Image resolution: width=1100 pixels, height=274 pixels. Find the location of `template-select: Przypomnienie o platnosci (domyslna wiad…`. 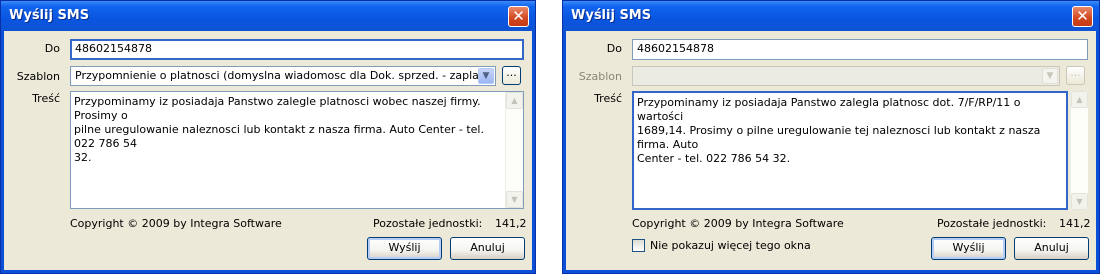

template-select: Przypomnienie o platnosci (domyslna wiad… is located at coordinates (283, 76).